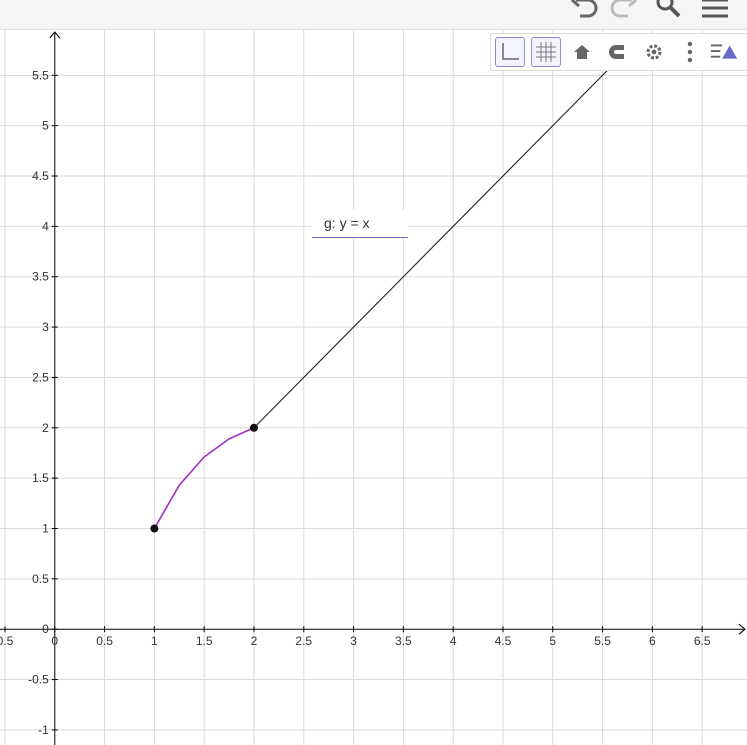  What do you see at coordinates (652, 641) in the screenshot?
I see `x-tick-label: 6` at bounding box center [652, 641].